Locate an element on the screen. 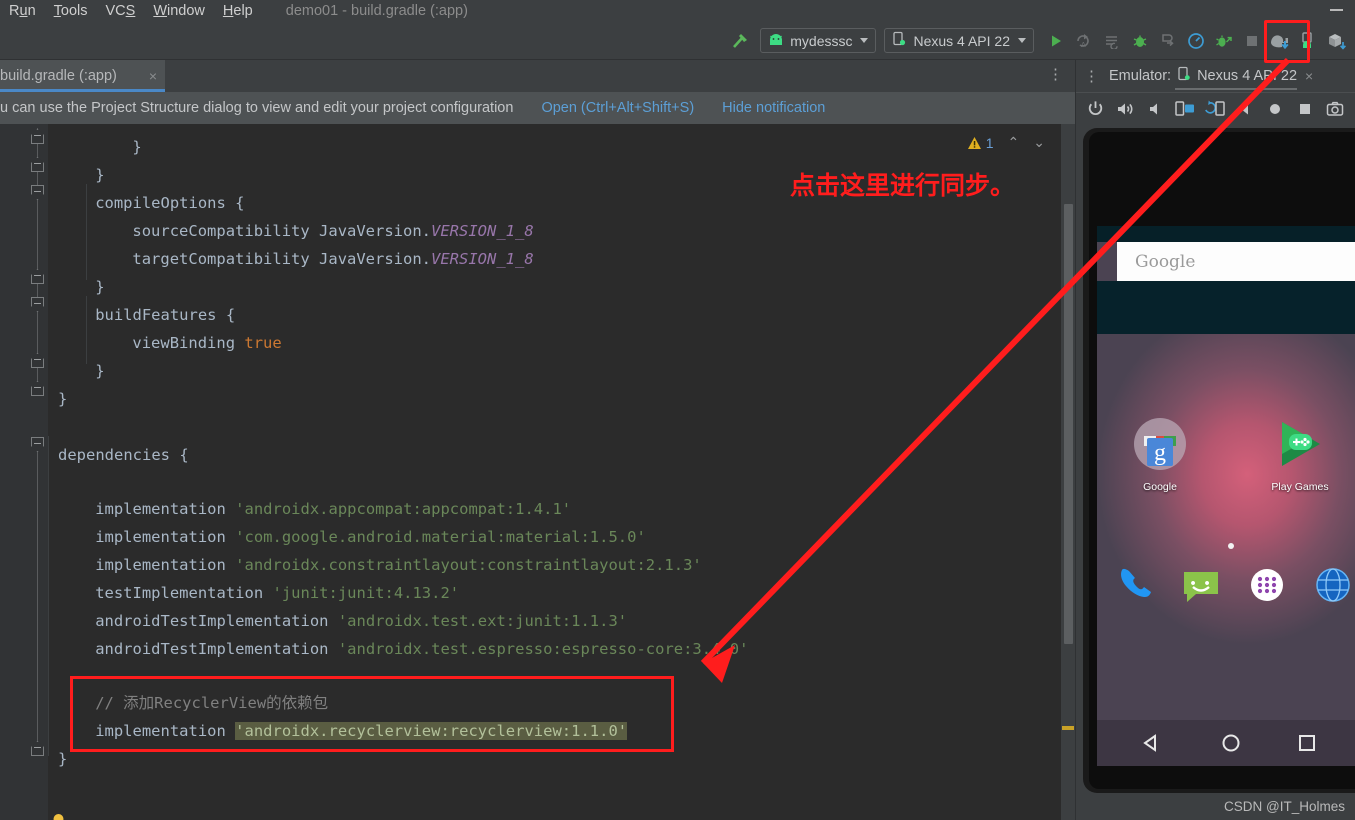 Image resolution: width=1355 pixels, height=820 pixels. dock-icon-browser is located at coordinates (1331, 589).